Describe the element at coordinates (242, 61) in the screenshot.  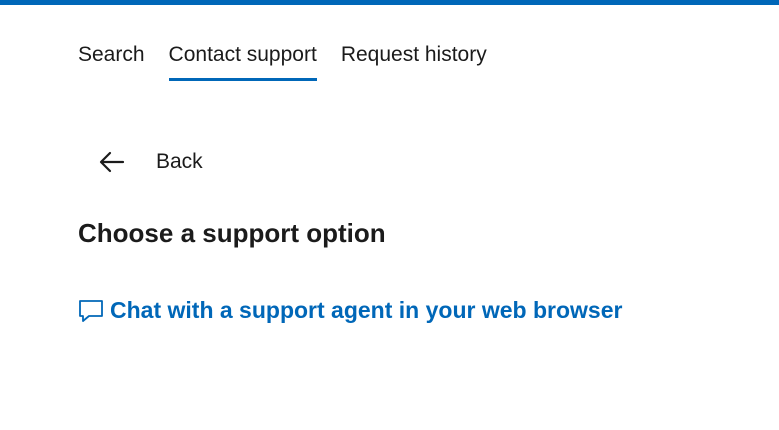
I see `tab-contact-support: Contact support` at that location.